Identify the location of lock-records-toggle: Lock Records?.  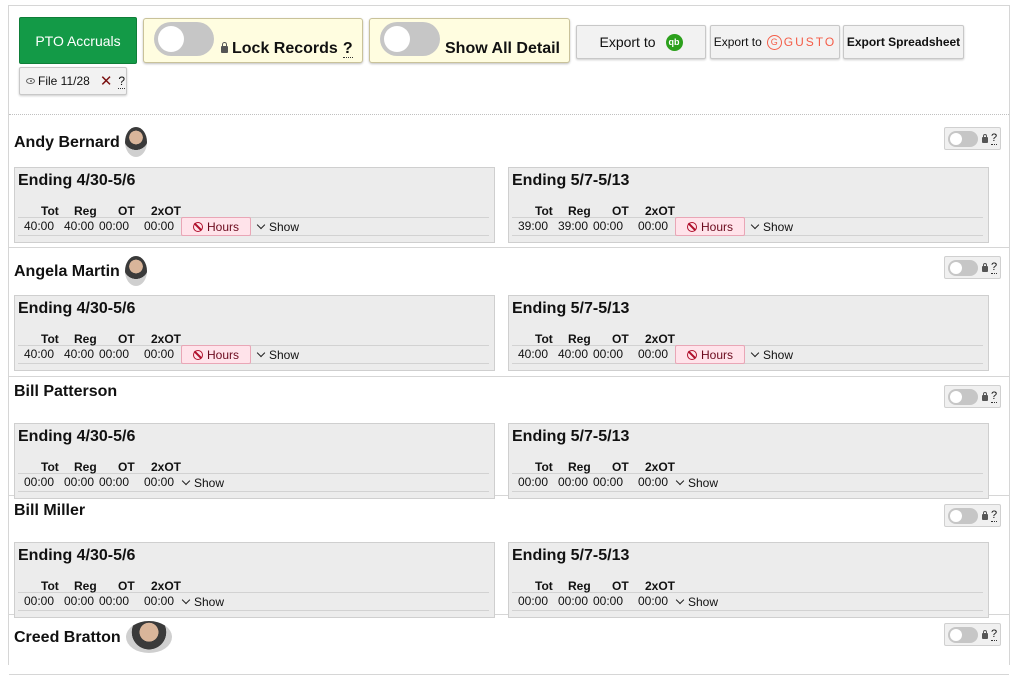
(253, 40).